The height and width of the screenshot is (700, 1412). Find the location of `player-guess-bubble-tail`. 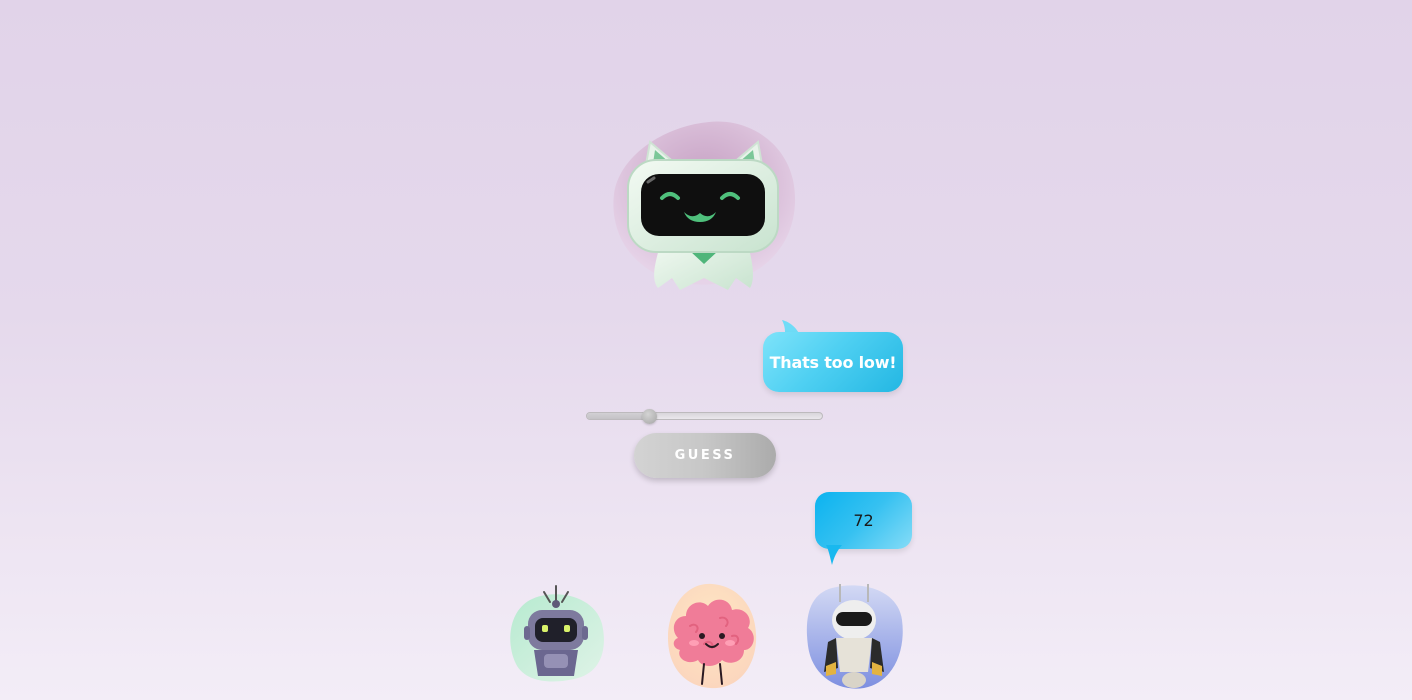

player-guess-bubble-tail is located at coordinates (834, 555).